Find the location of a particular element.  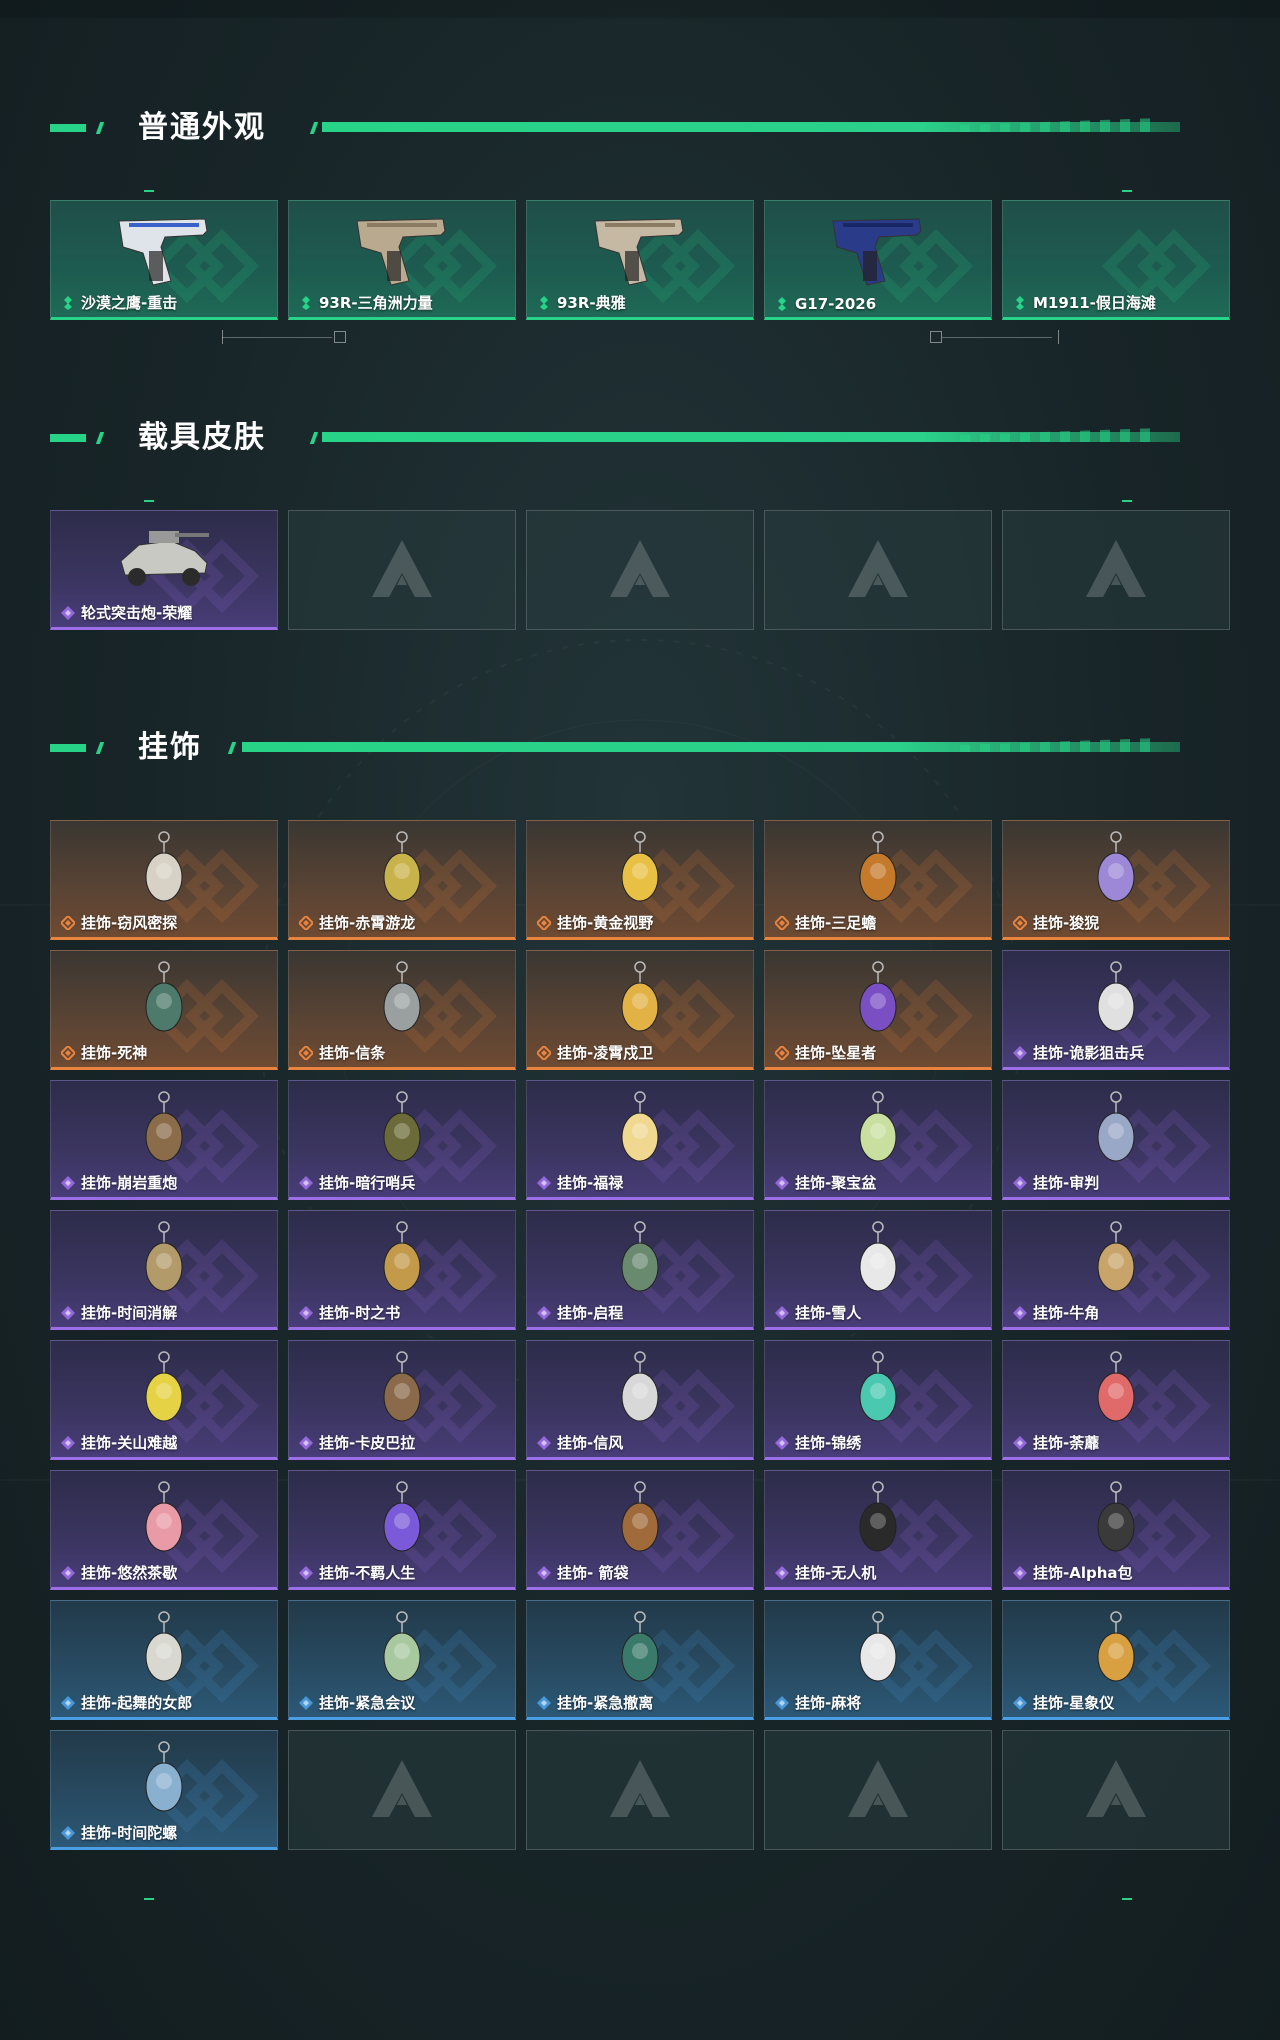

item-label: 挂饰-审判 is located at coordinates (1056, 1182).